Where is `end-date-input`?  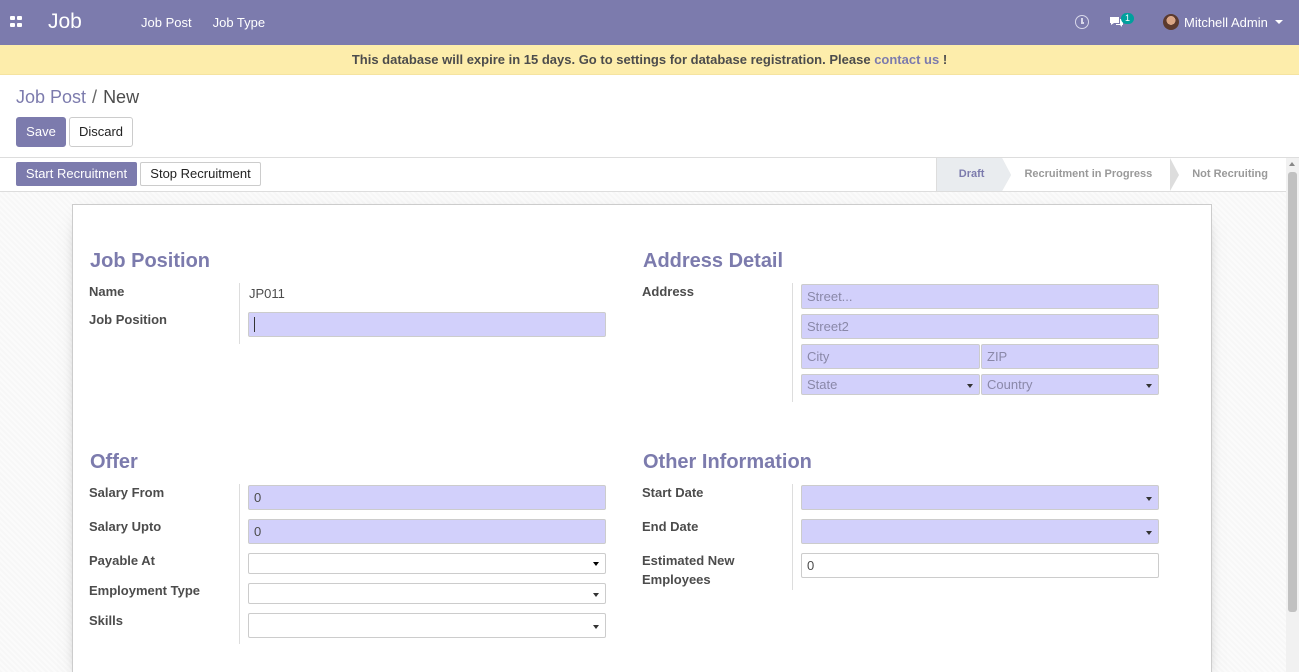 end-date-input is located at coordinates (980, 531).